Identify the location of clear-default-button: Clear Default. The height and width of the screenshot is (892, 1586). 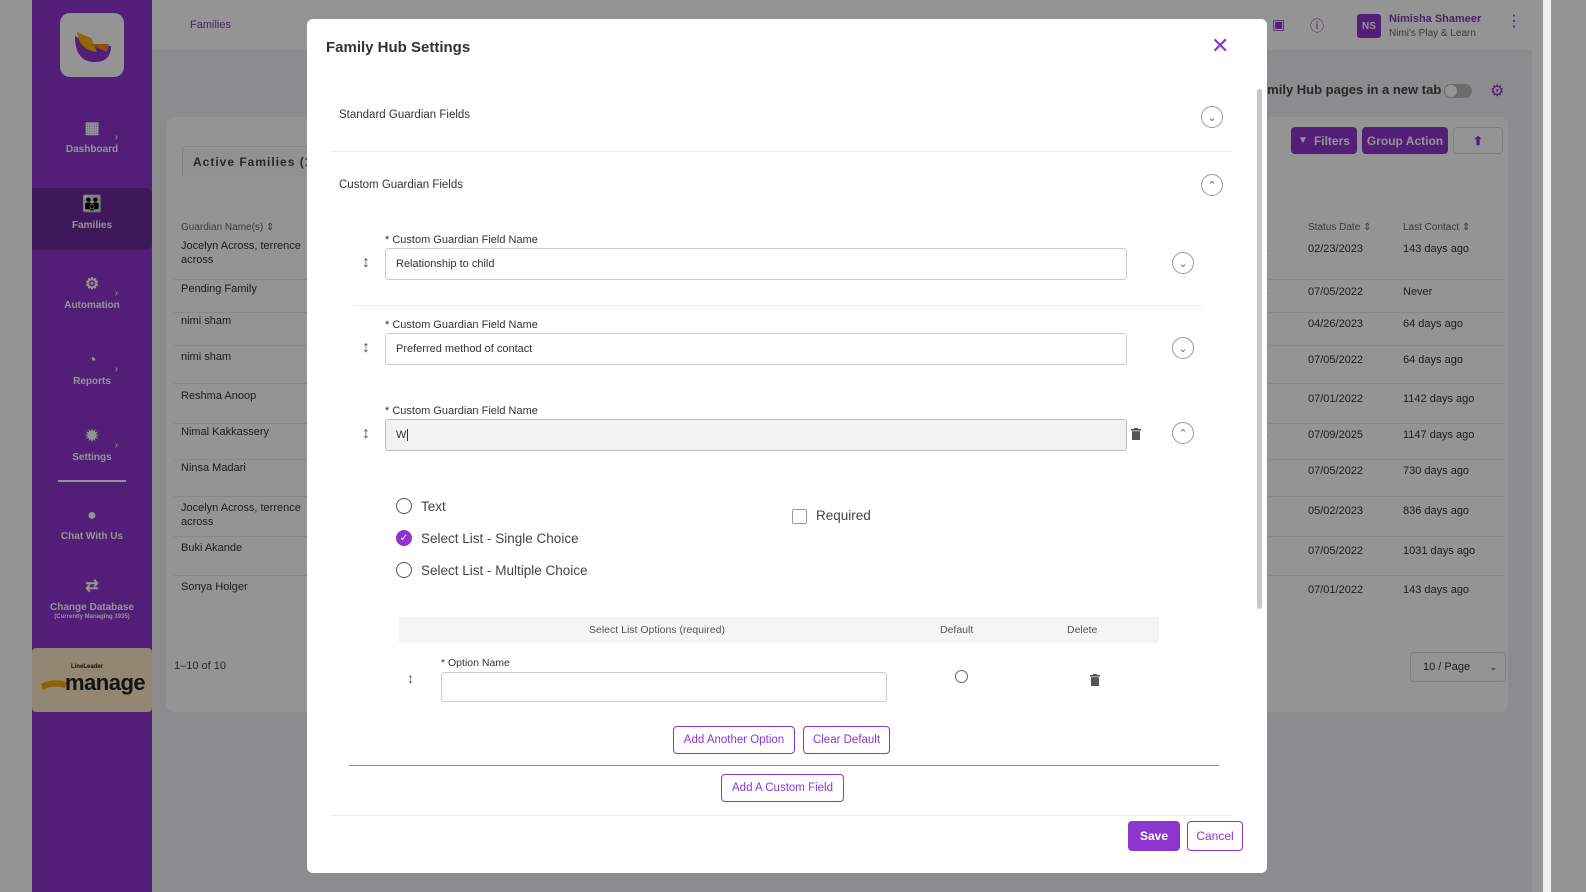
(846, 740).